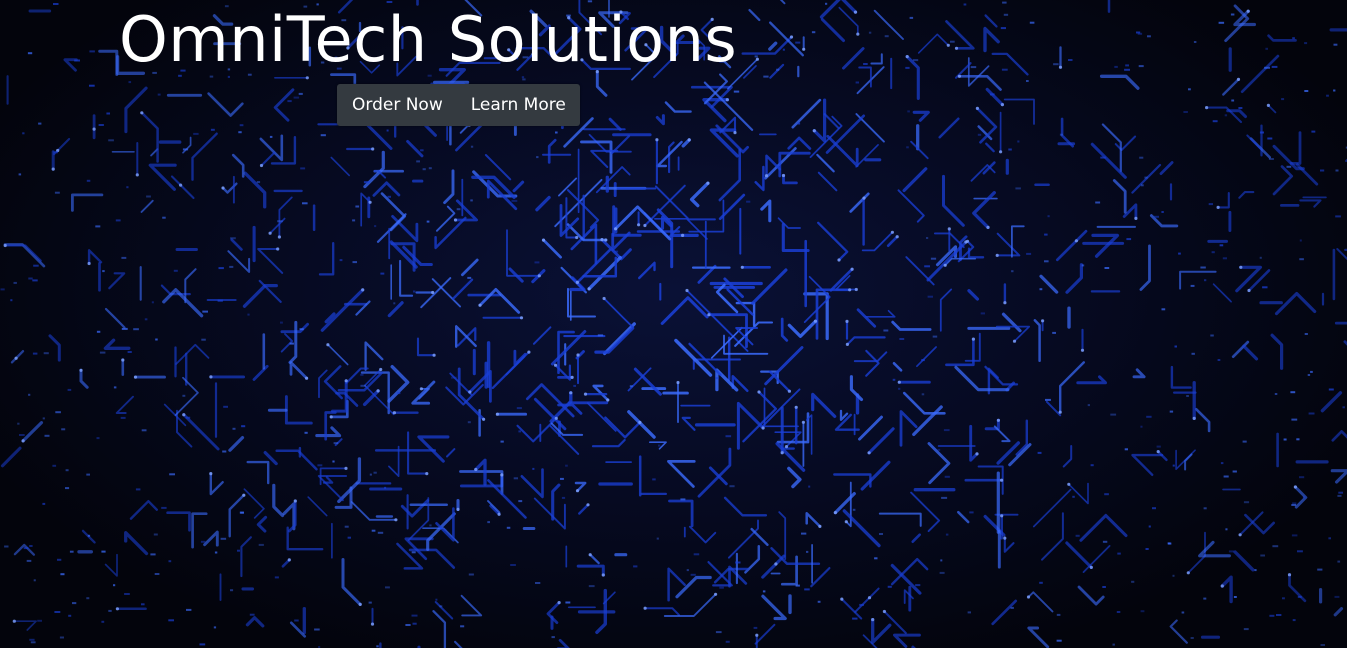 The width and height of the screenshot is (1347, 648). What do you see at coordinates (428, 39) in the screenshot?
I see `site-title: OmniTech Solutions` at bounding box center [428, 39].